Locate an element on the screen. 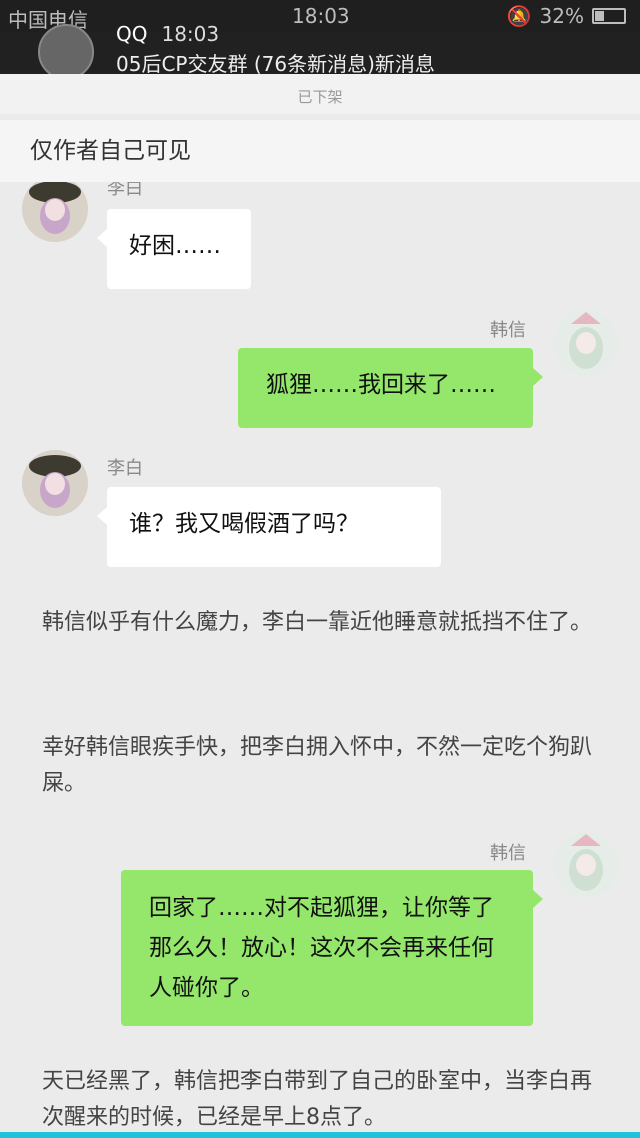 This screenshot has width=640, height=1138. narration-text: 幸好韩信眼疾手快，把李白拥入怀中，不然一定吃个狗趴屎。 is located at coordinates (317, 765).